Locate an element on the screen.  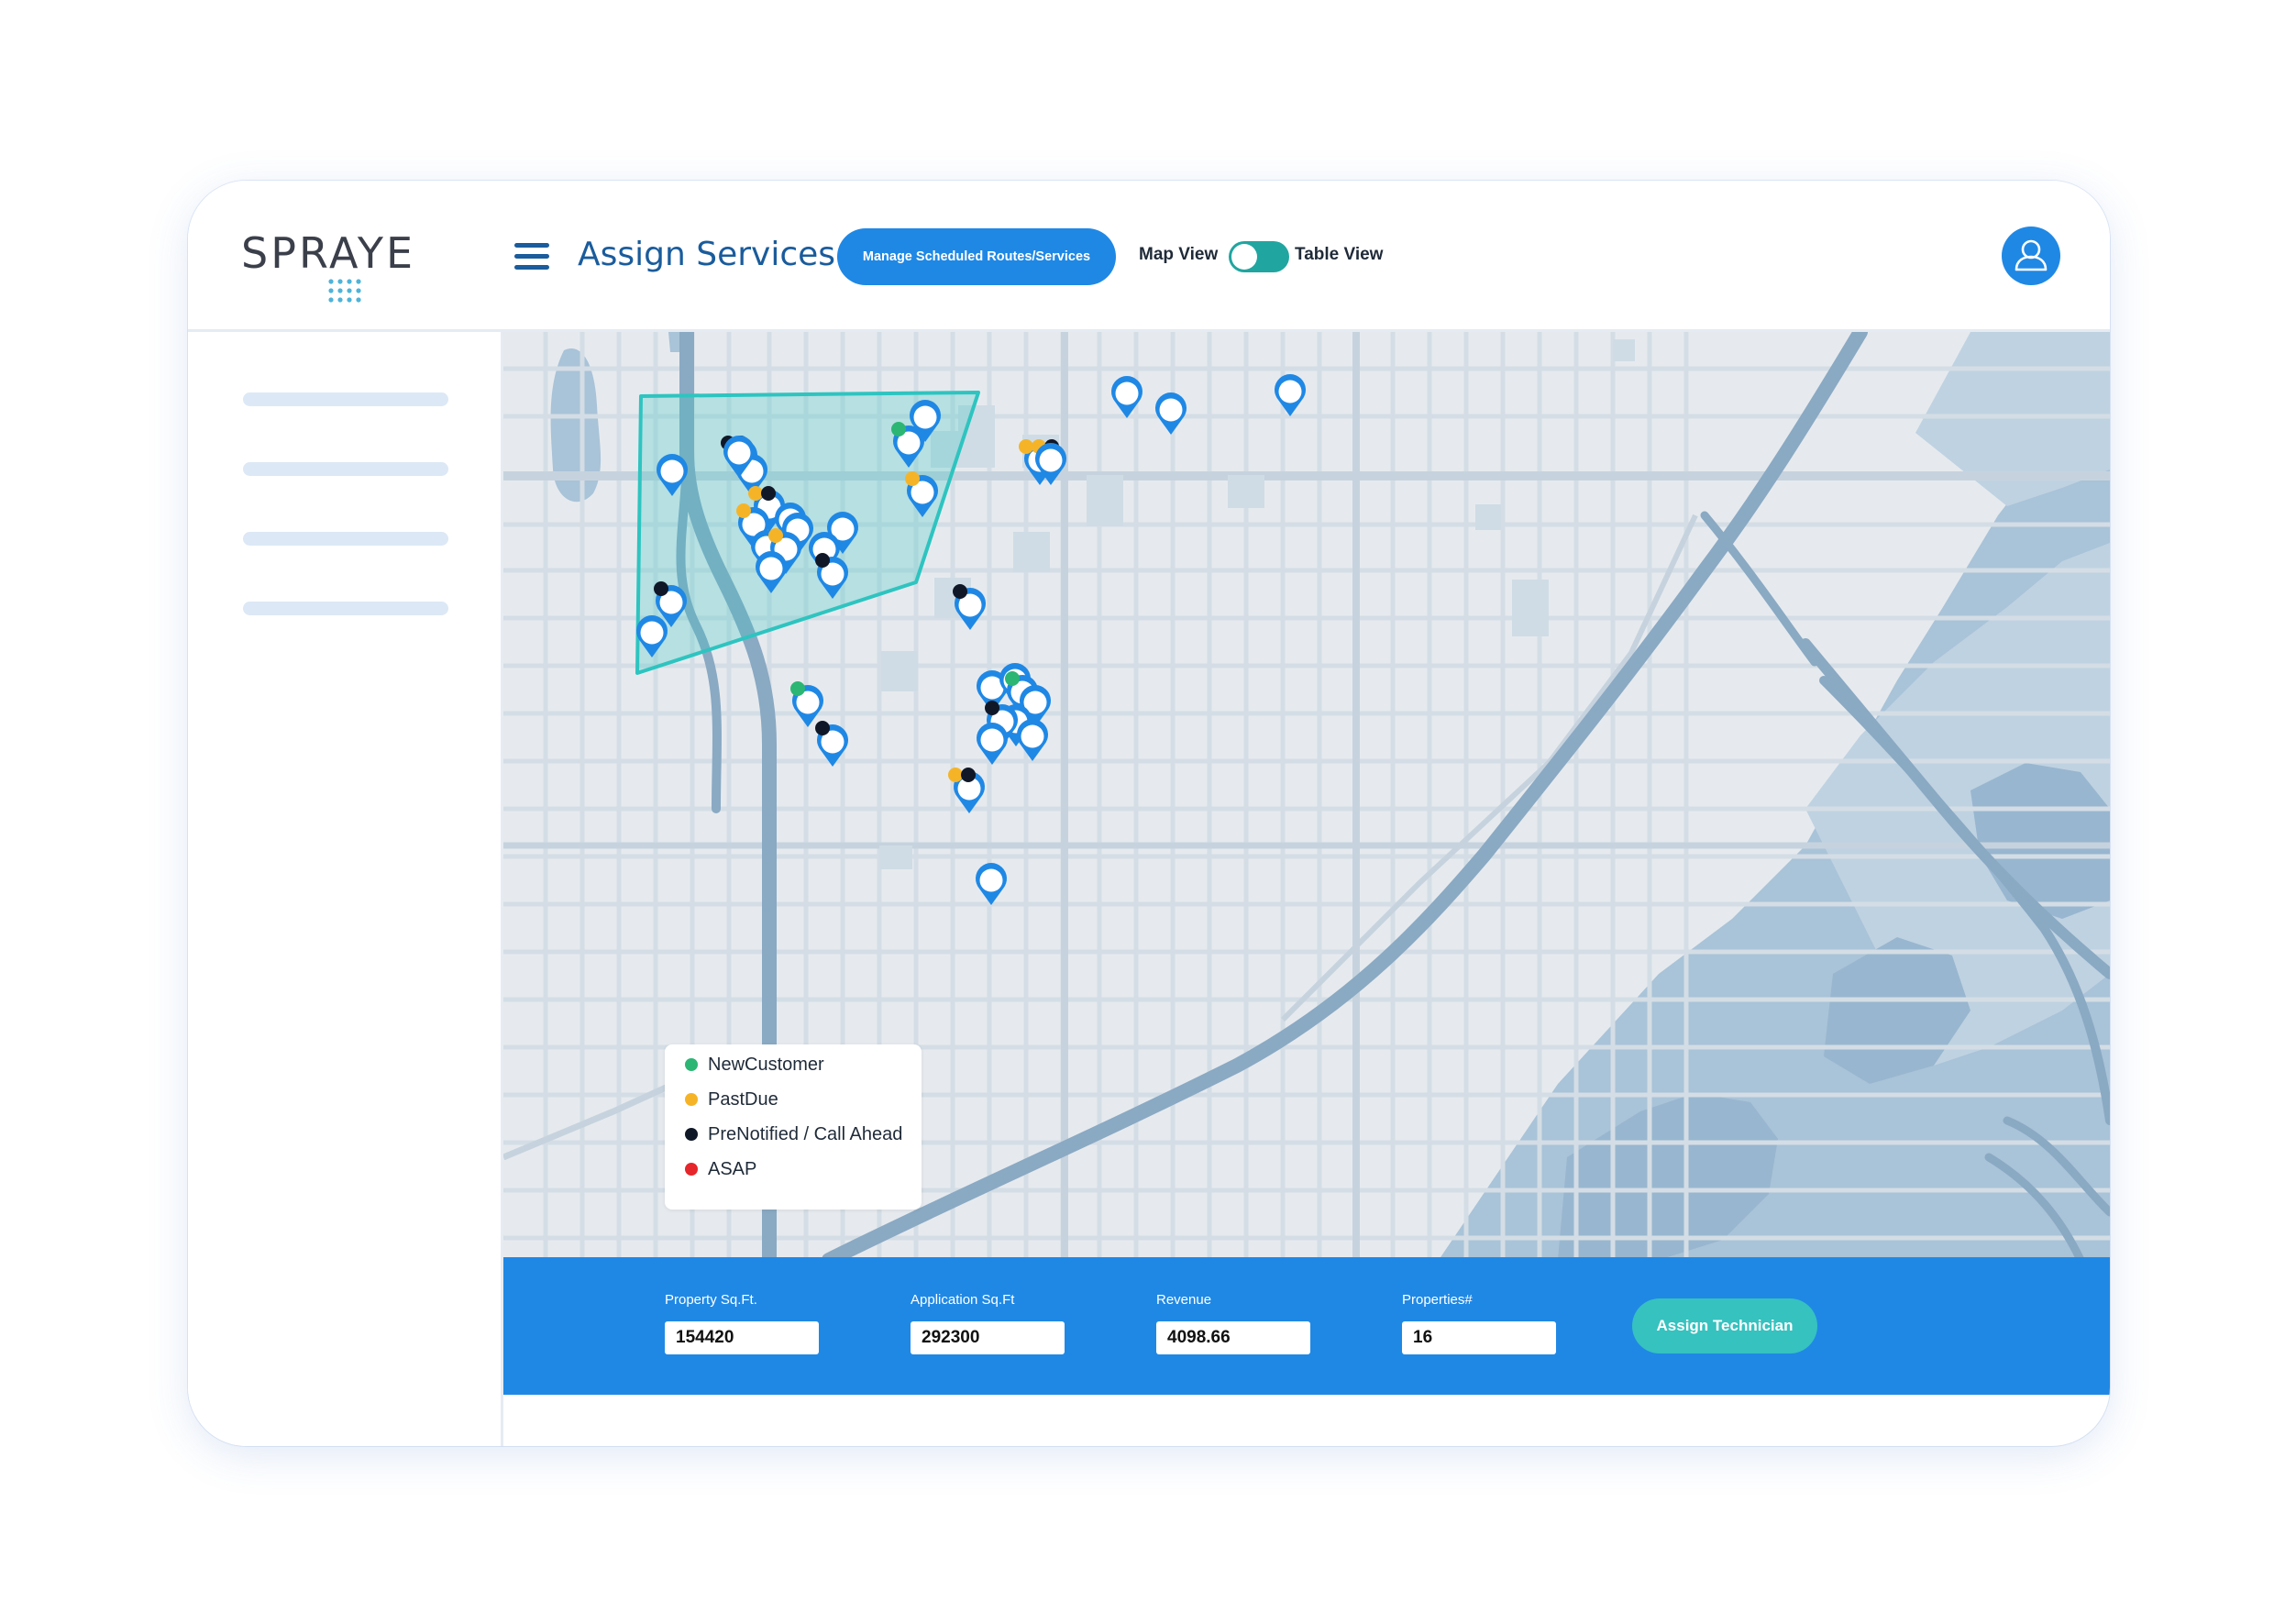
table-view-label: Table View is located at coordinates (1339, 255).